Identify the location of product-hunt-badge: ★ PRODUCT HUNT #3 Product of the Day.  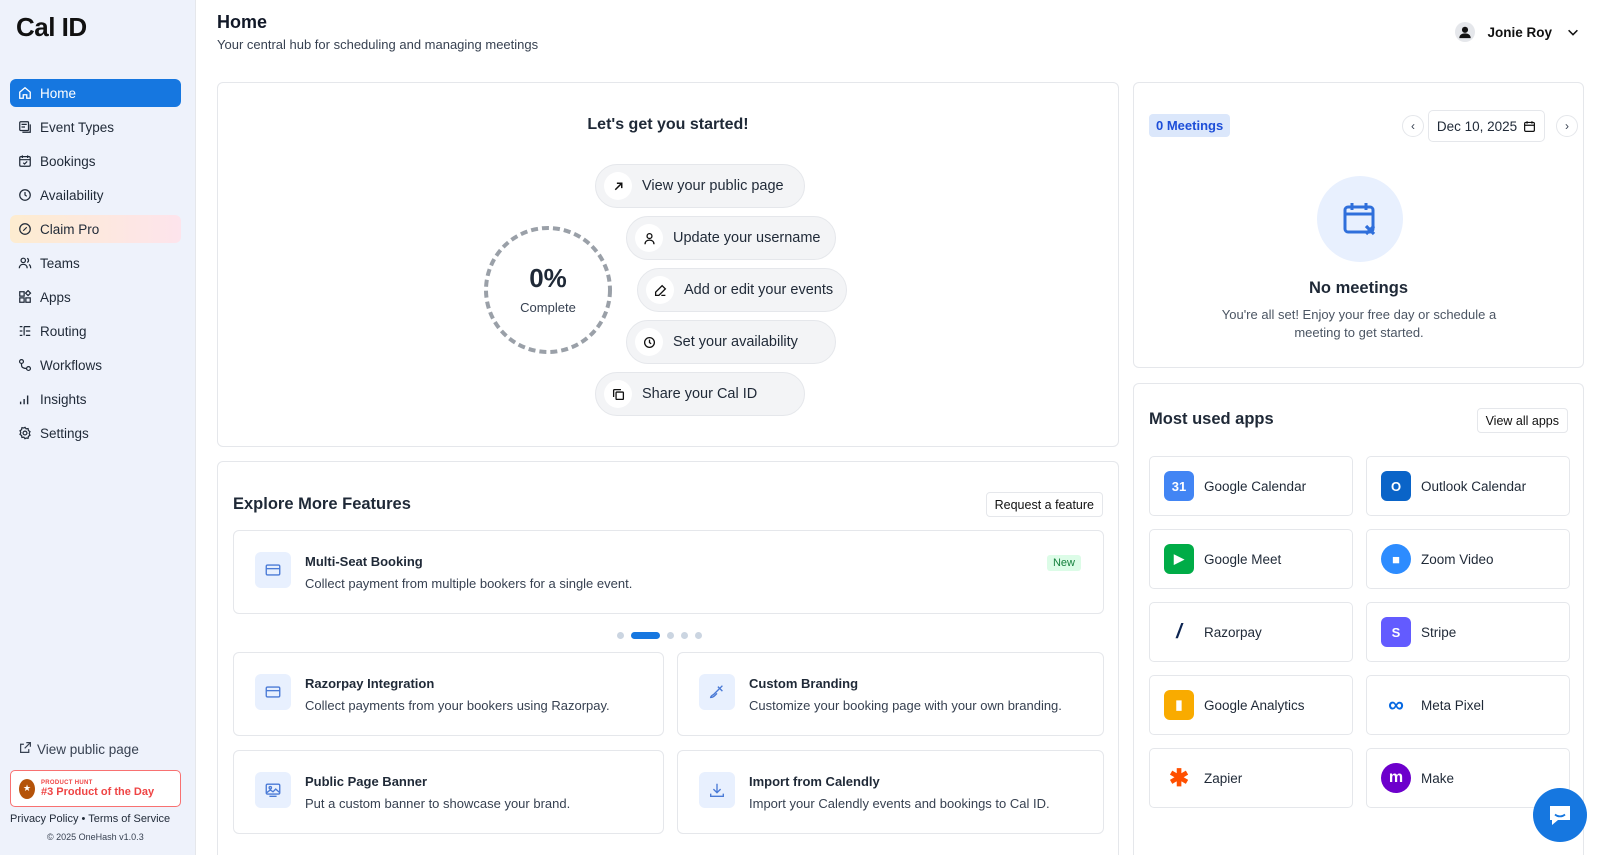
(95, 788).